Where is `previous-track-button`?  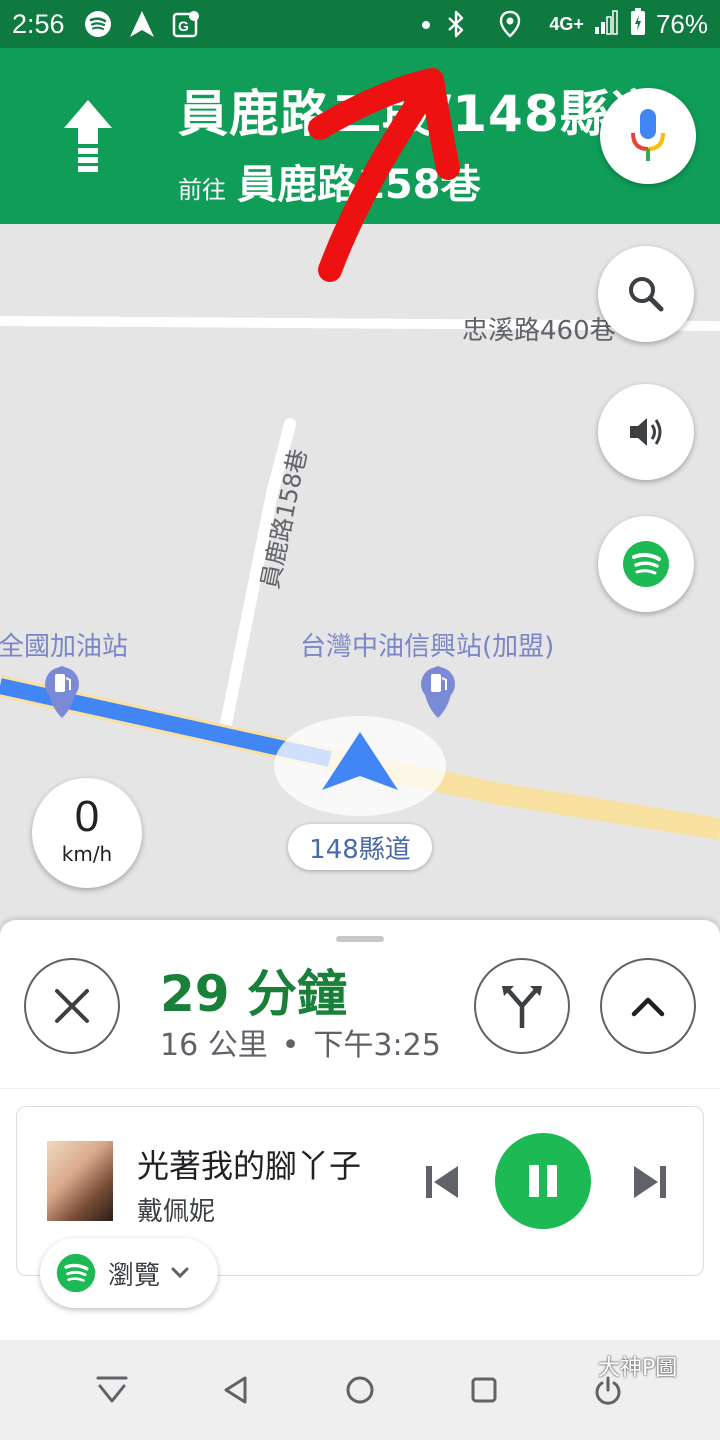 previous-track-button is located at coordinates (442, 1182).